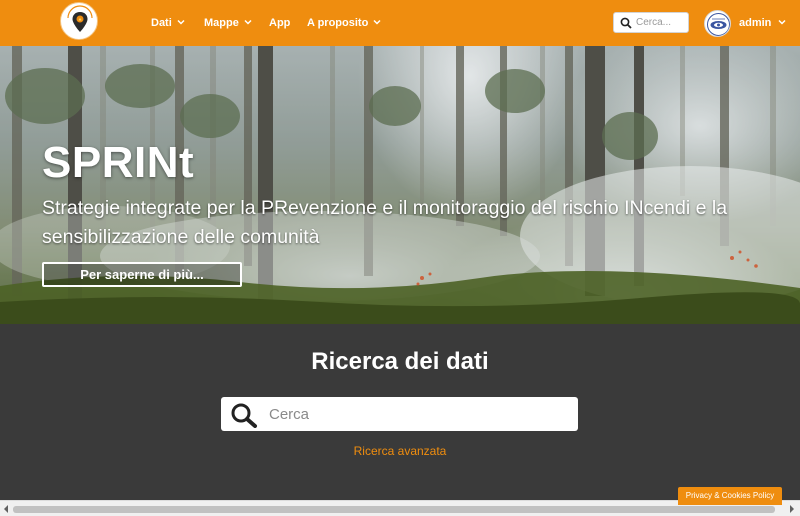 This screenshot has width=800, height=516. I want to click on nav-item-dati: Dati, so click(168, 23).